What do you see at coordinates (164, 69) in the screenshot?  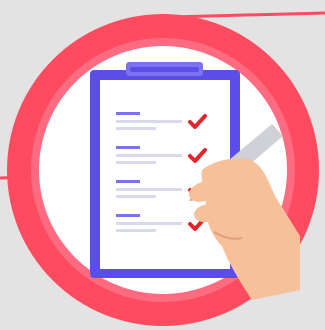 I see `clipboard-clip-shade` at bounding box center [164, 69].